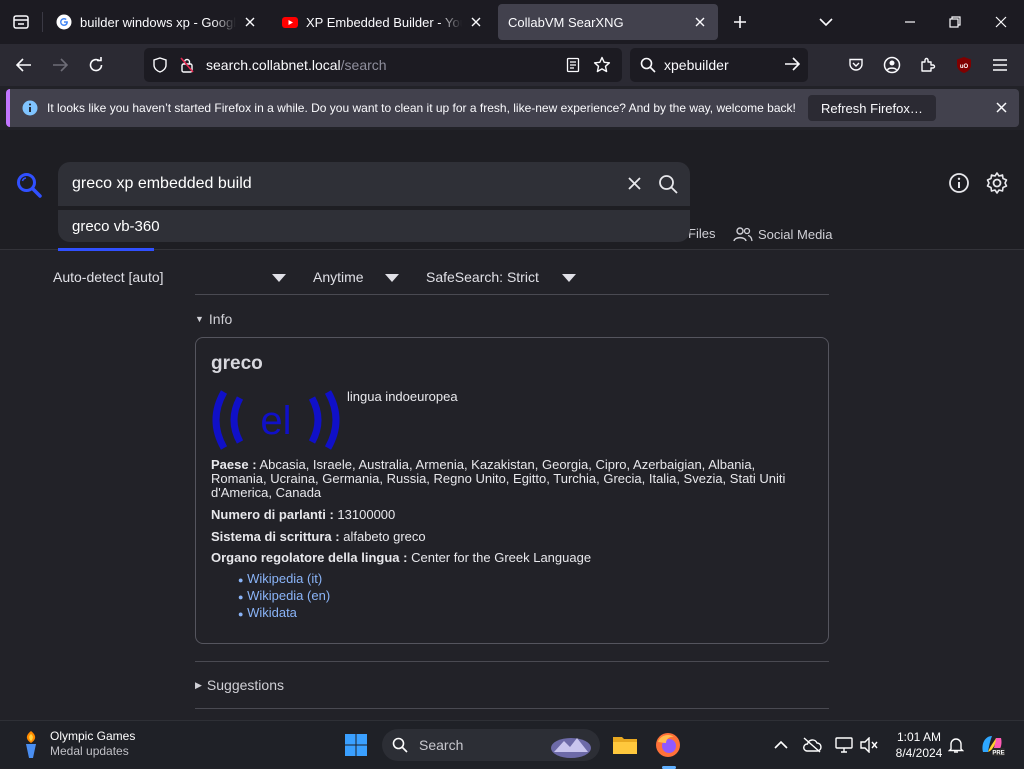 The image size is (1024, 769). I want to click on bell-icon, so click(956, 745).